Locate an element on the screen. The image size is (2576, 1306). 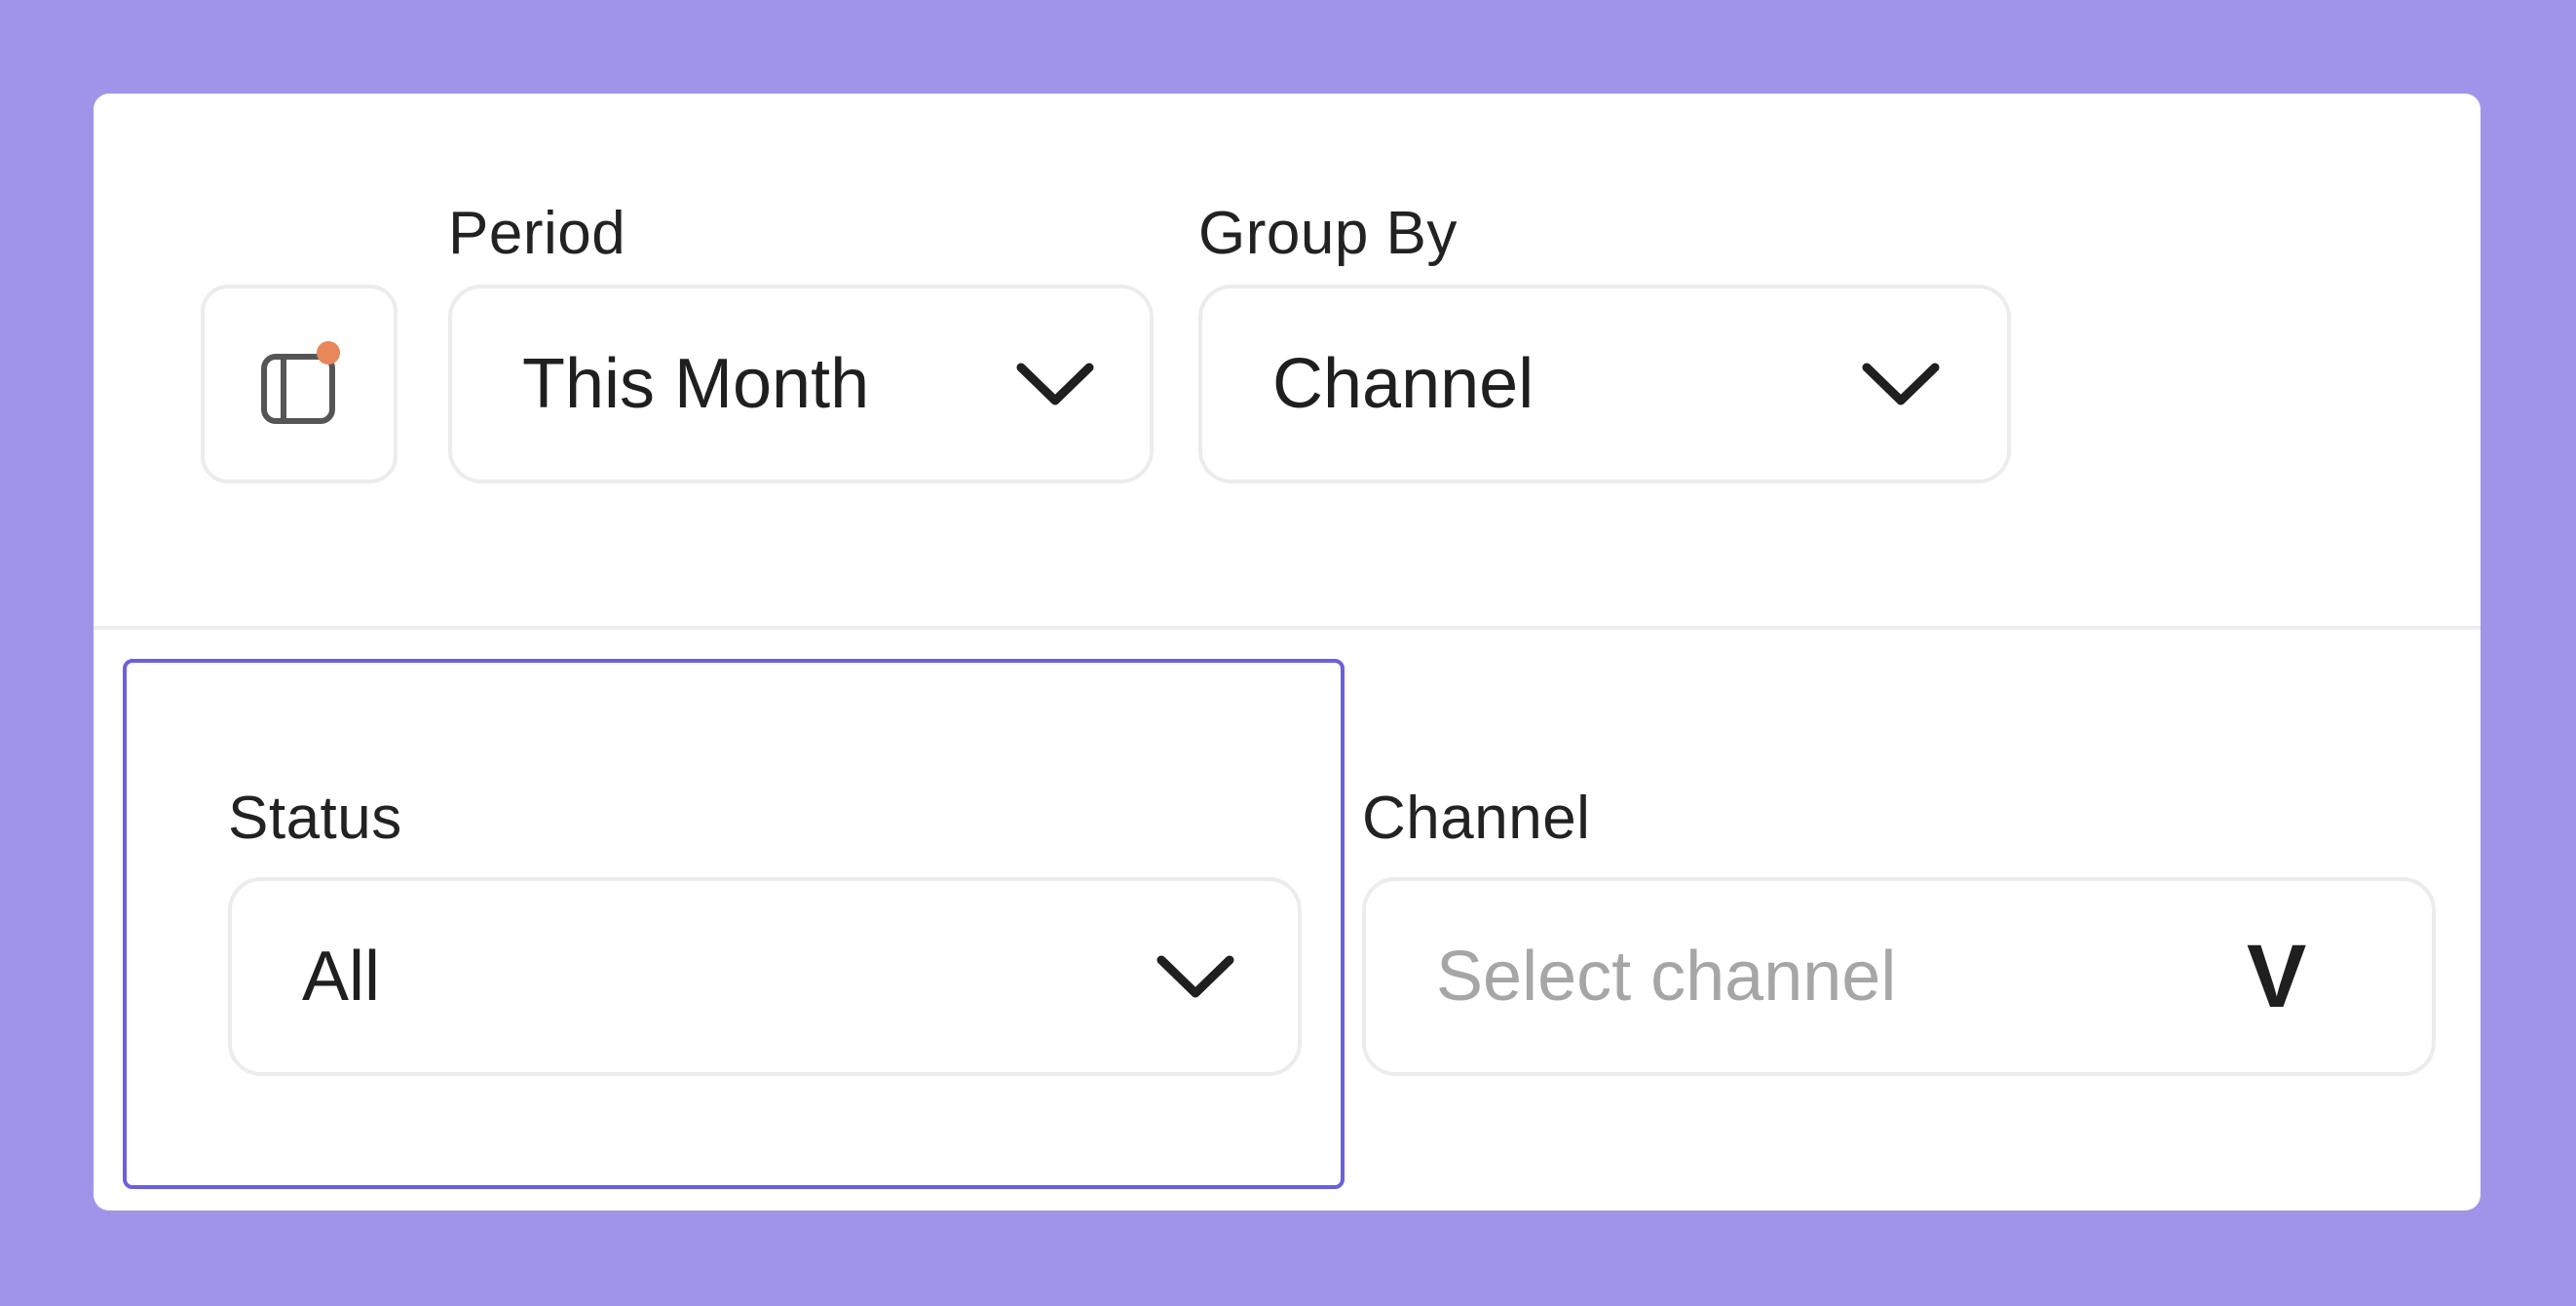
period-select: This Month is located at coordinates (801, 384).